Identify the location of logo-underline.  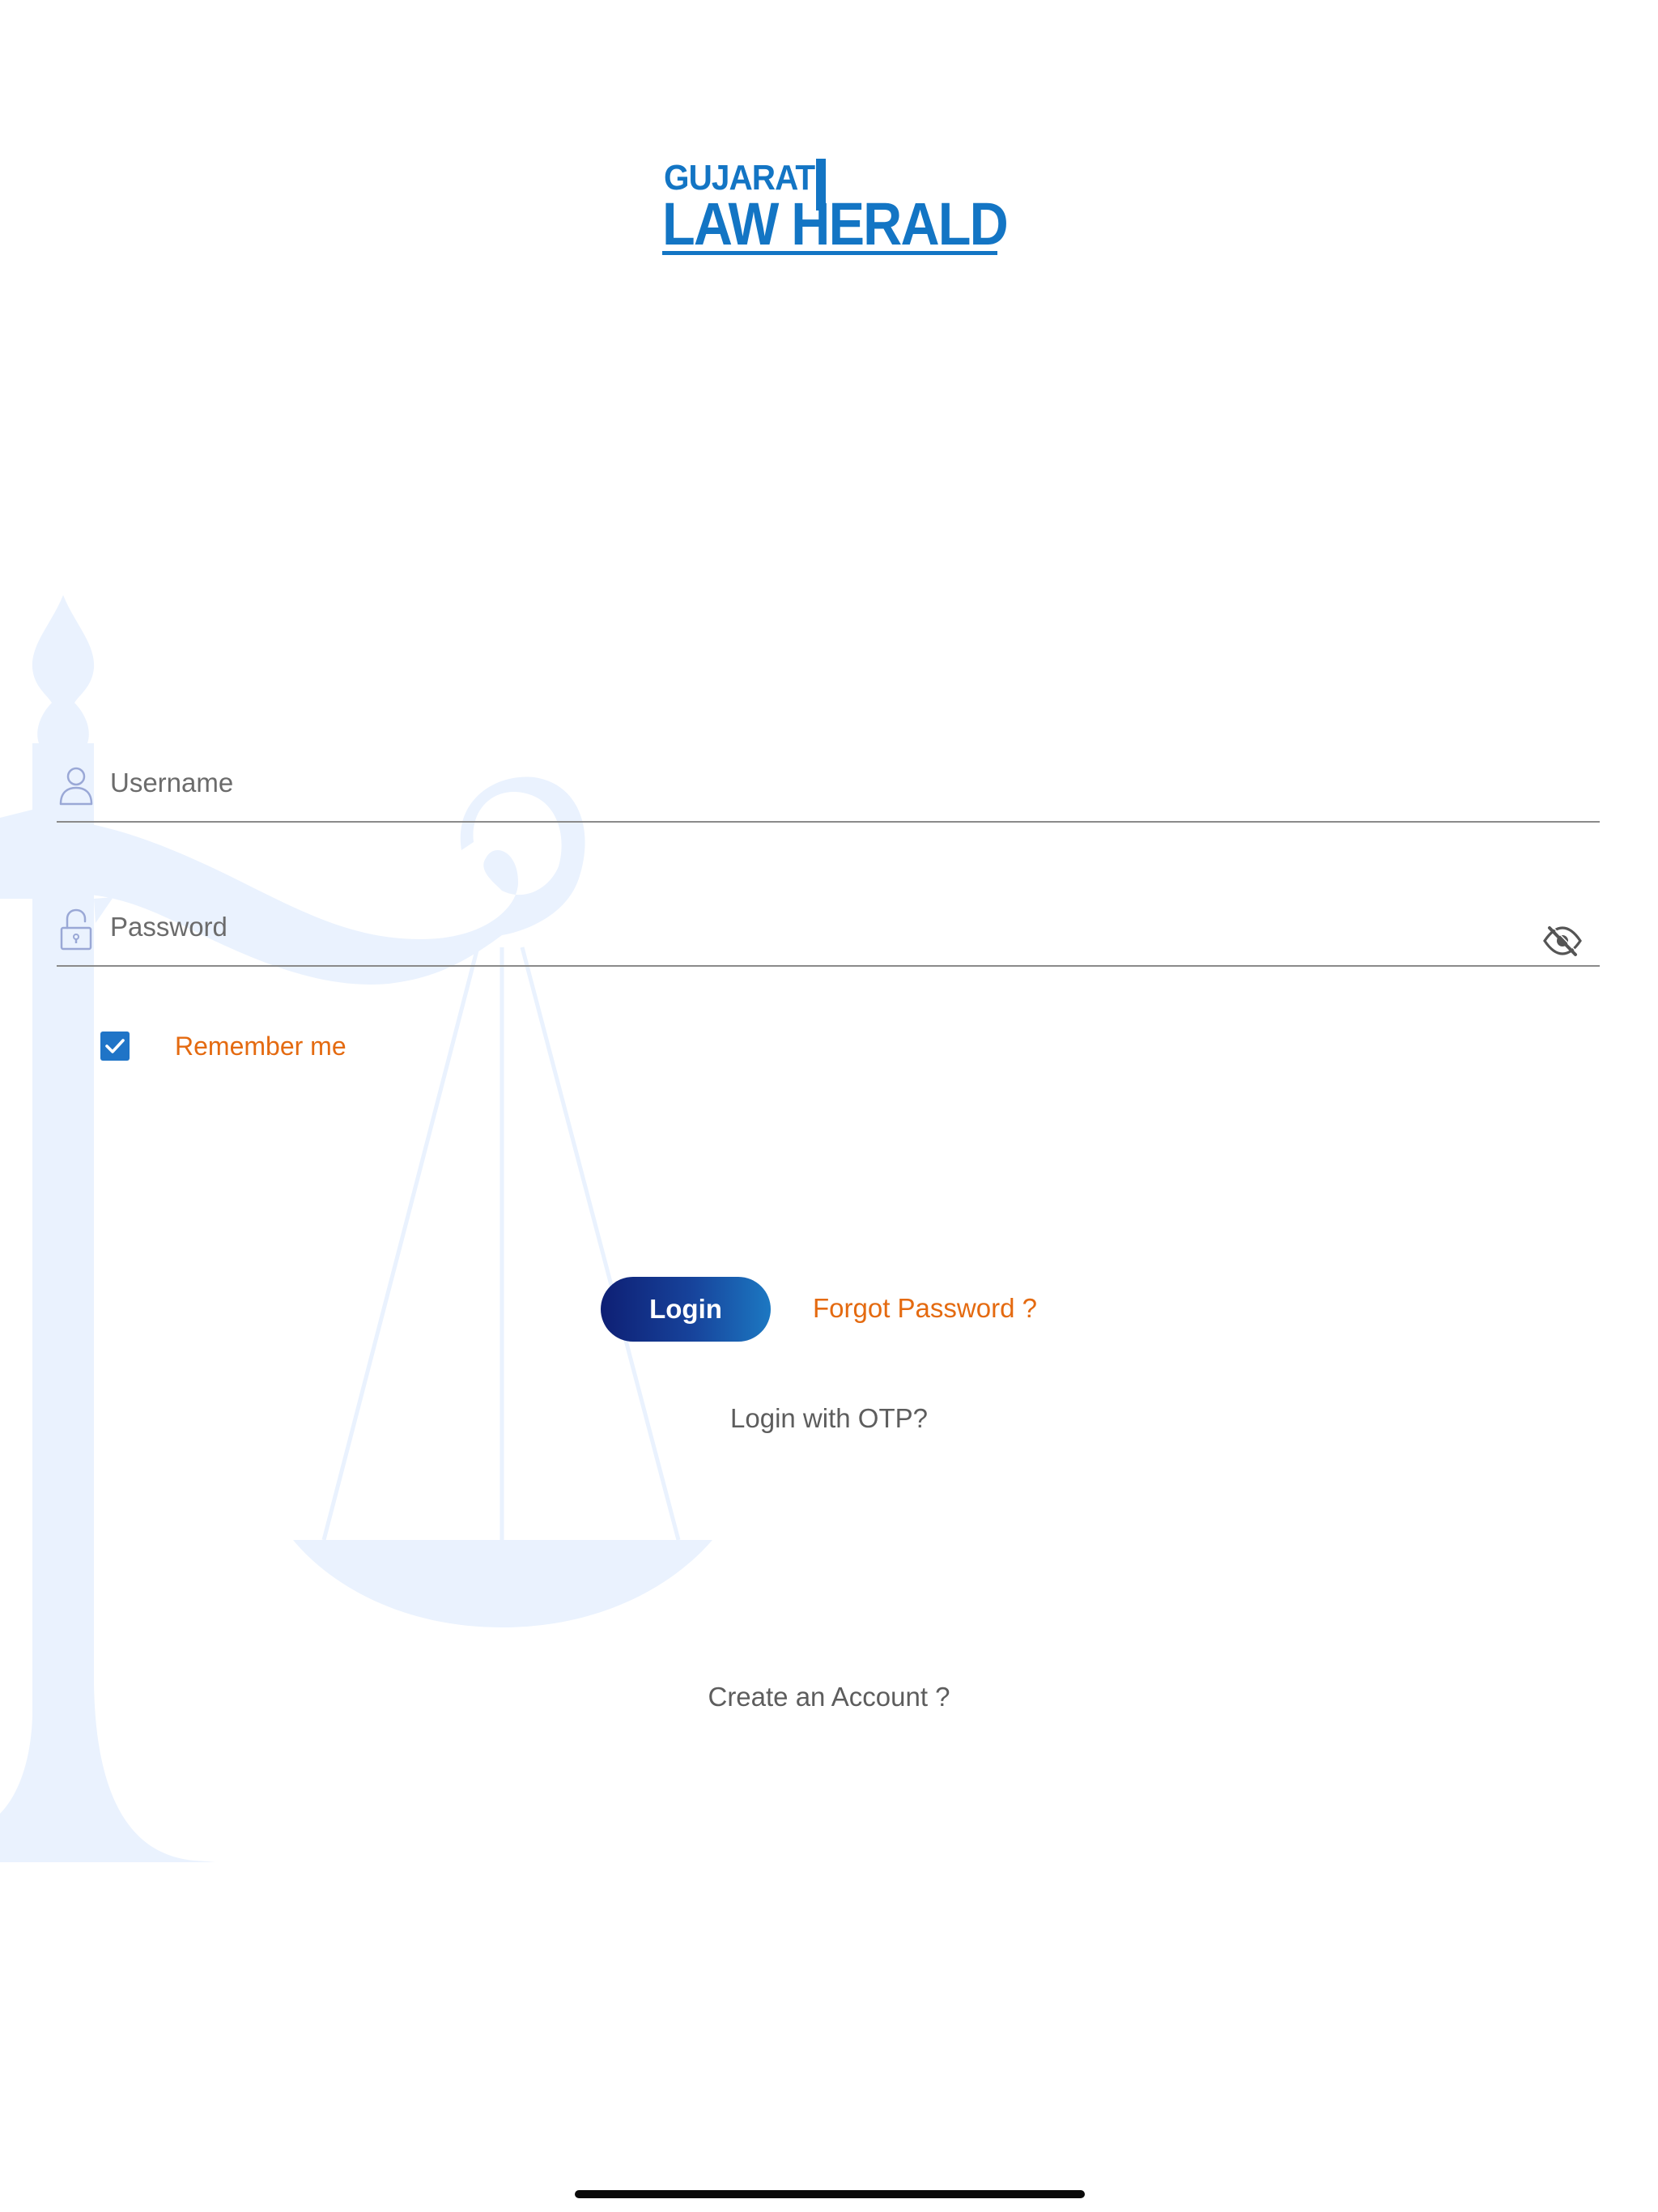
(829, 253).